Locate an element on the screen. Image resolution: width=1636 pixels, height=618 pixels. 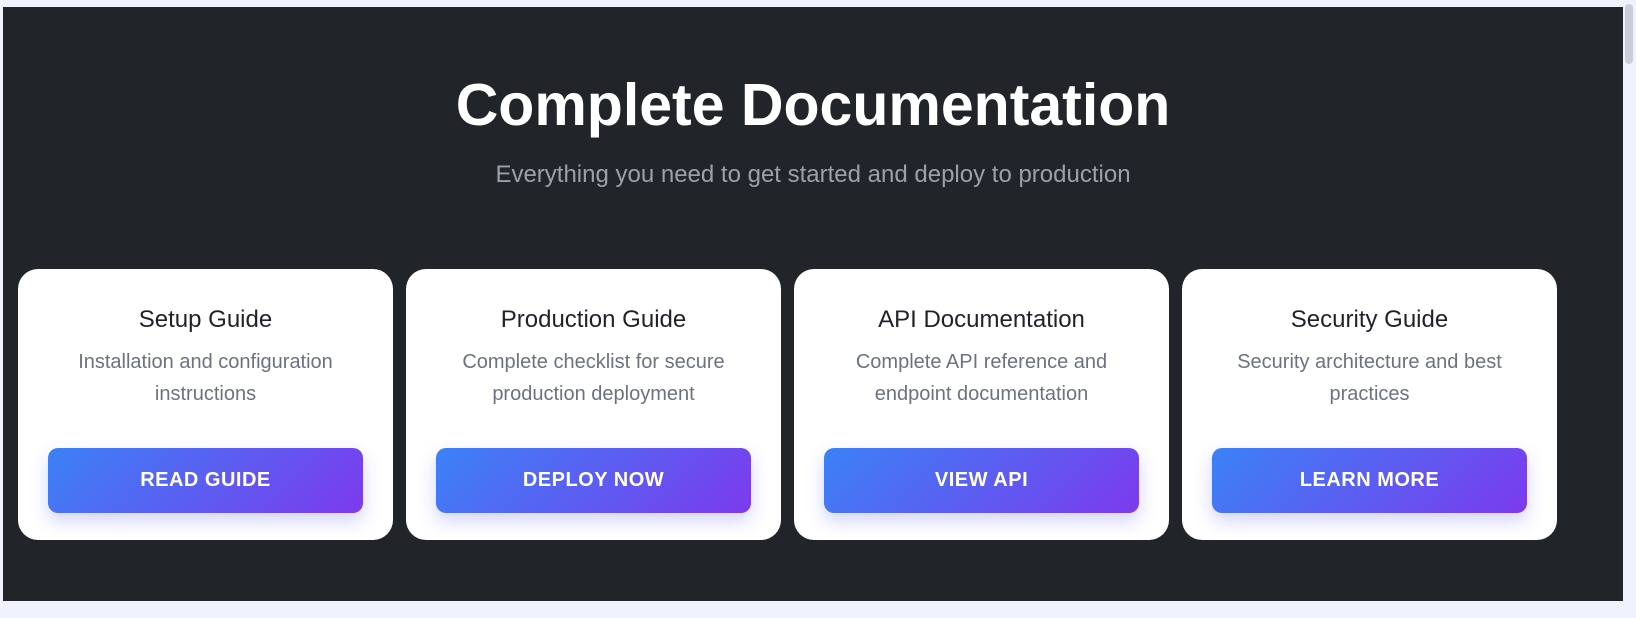
section-title: Complete Documentation is located at coordinates (813, 105).